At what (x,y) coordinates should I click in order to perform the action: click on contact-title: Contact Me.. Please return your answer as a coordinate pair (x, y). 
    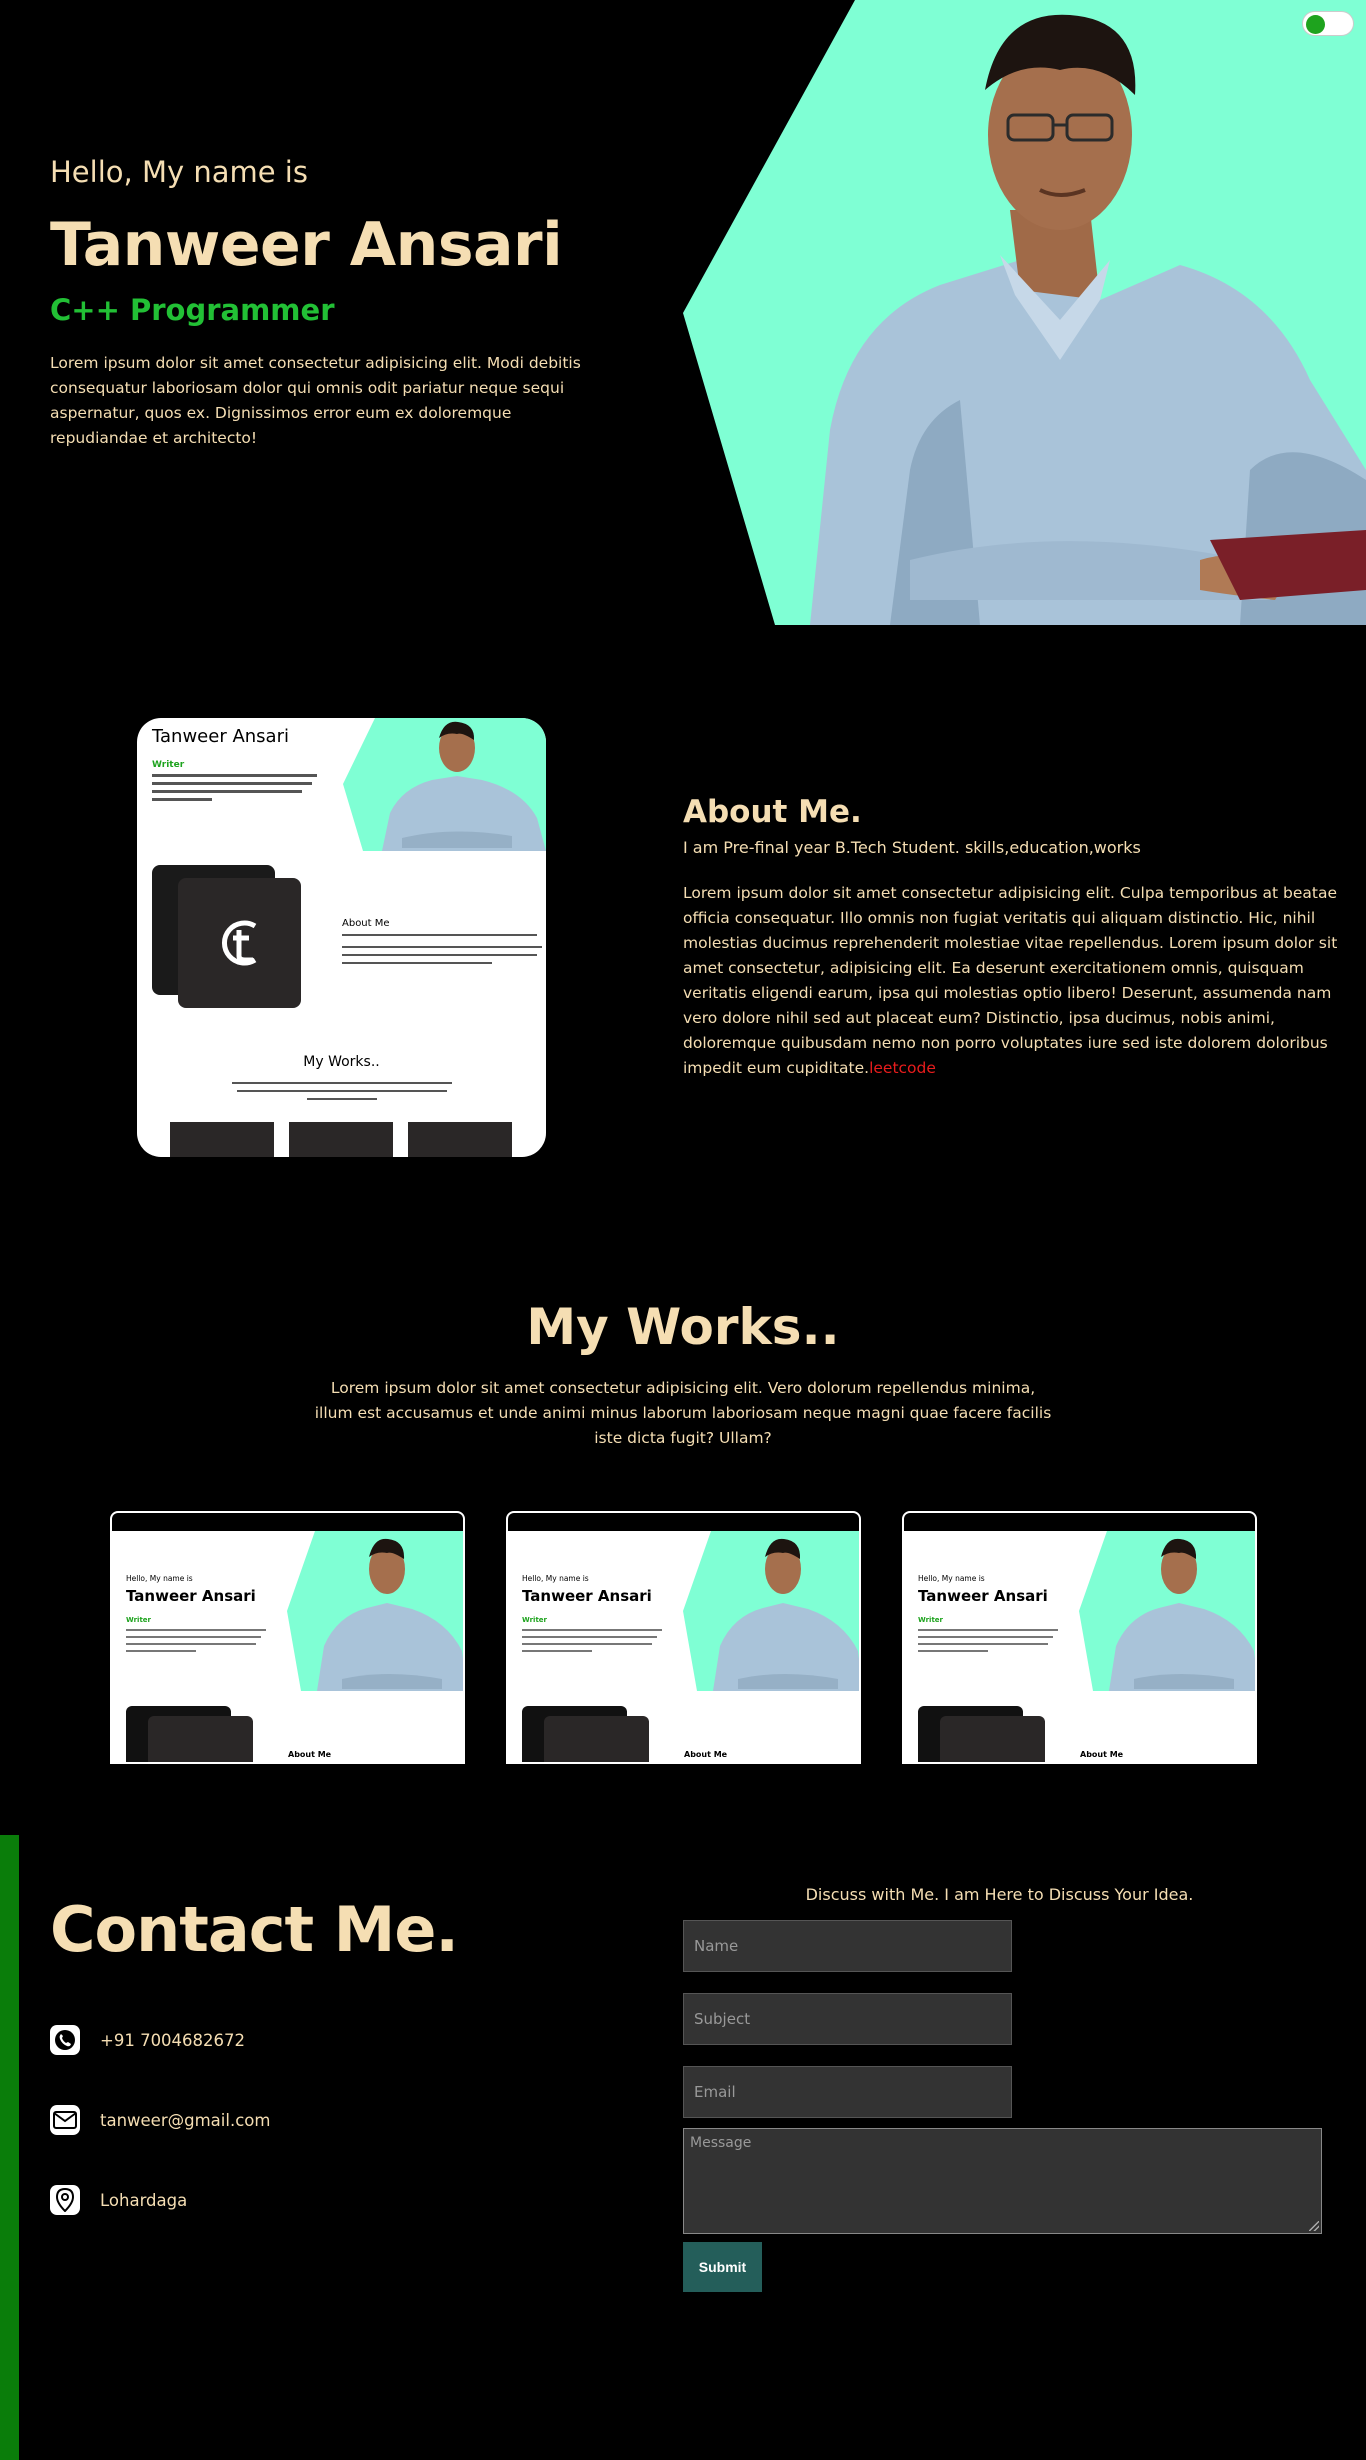
    Looking at the image, I should click on (254, 1929).